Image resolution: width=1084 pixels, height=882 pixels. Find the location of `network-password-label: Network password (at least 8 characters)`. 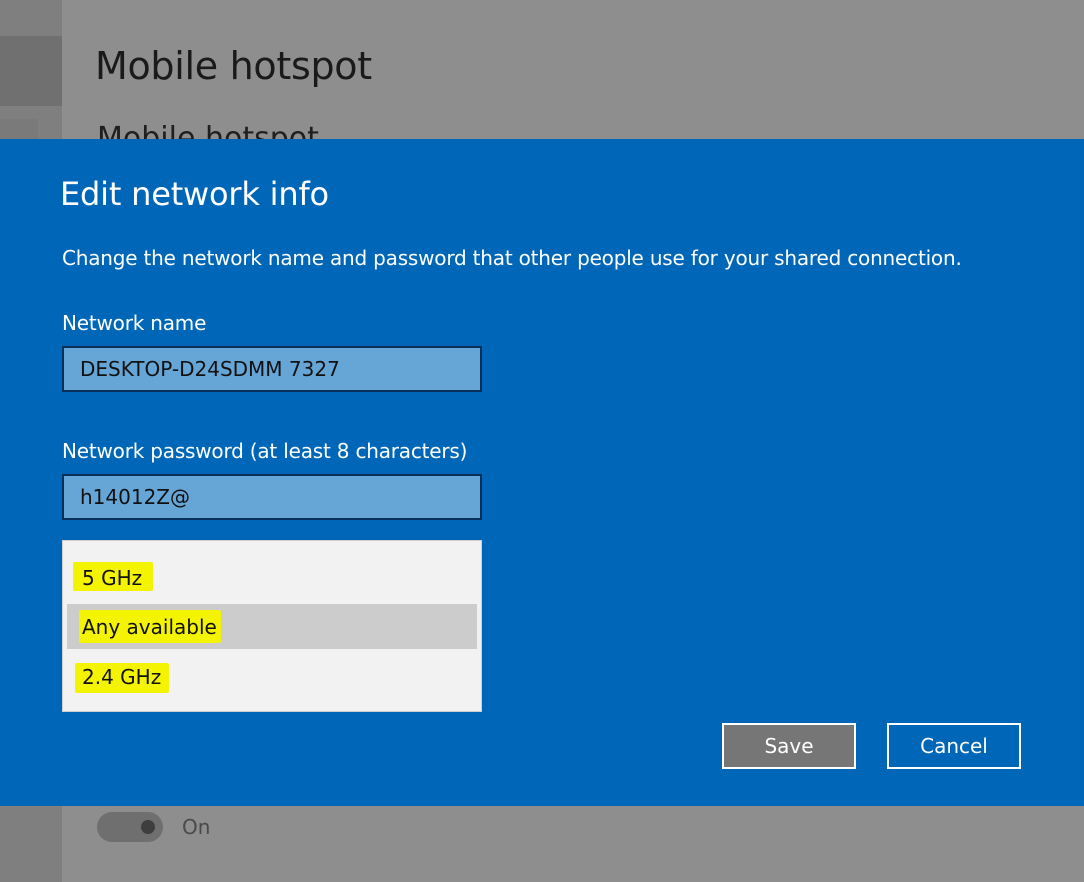

network-password-label: Network password (at least 8 characters) is located at coordinates (265, 451).